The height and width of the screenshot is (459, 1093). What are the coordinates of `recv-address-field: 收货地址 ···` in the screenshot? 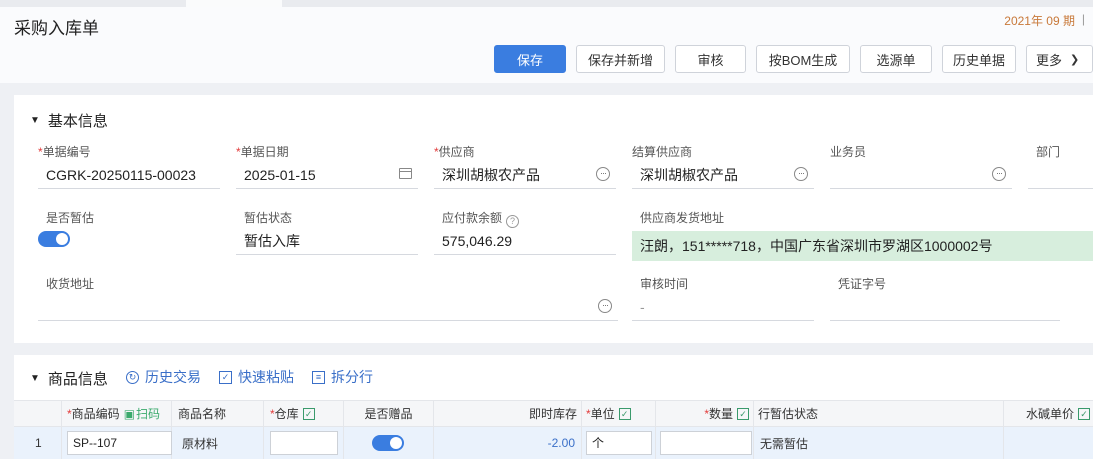 It's located at (328, 299).